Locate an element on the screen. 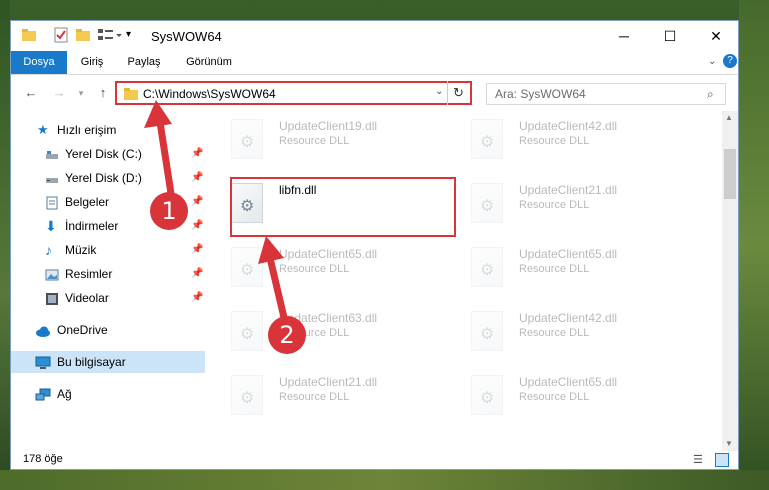 The width and height of the screenshot is (769, 490). tab-dosya: Dosya is located at coordinates (39, 62).